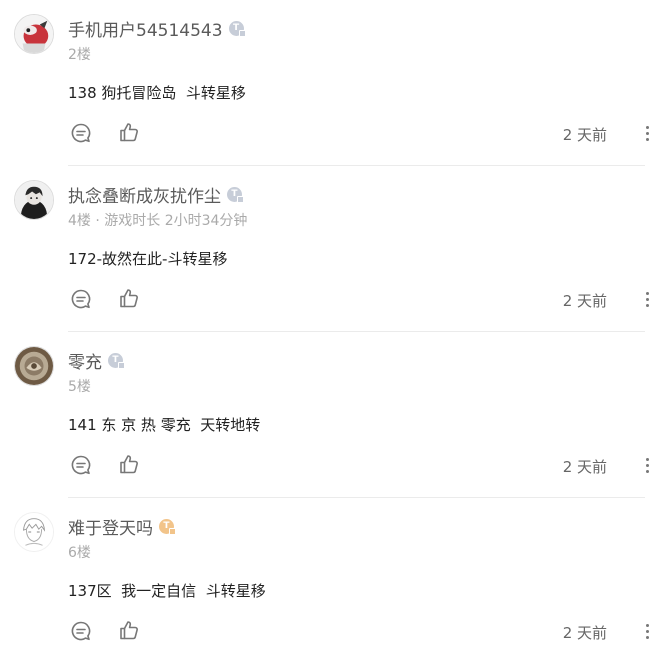 Image resolution: width=671 pixels, height=664 pixels. Describe the element at coordinates (145, 28) in the screenshot. I see `username: 手机用户54514543` at that location.